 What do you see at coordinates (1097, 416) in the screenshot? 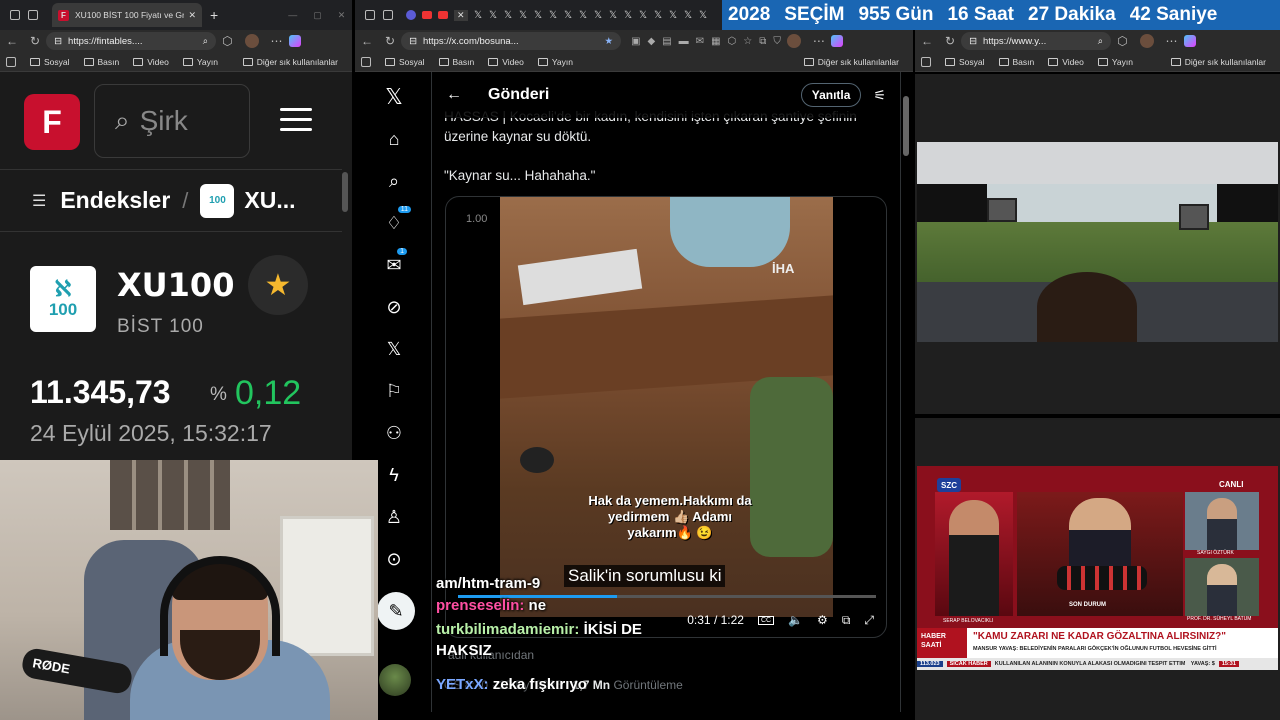
I see `panel-divider` at bounding box center [1097, 416].